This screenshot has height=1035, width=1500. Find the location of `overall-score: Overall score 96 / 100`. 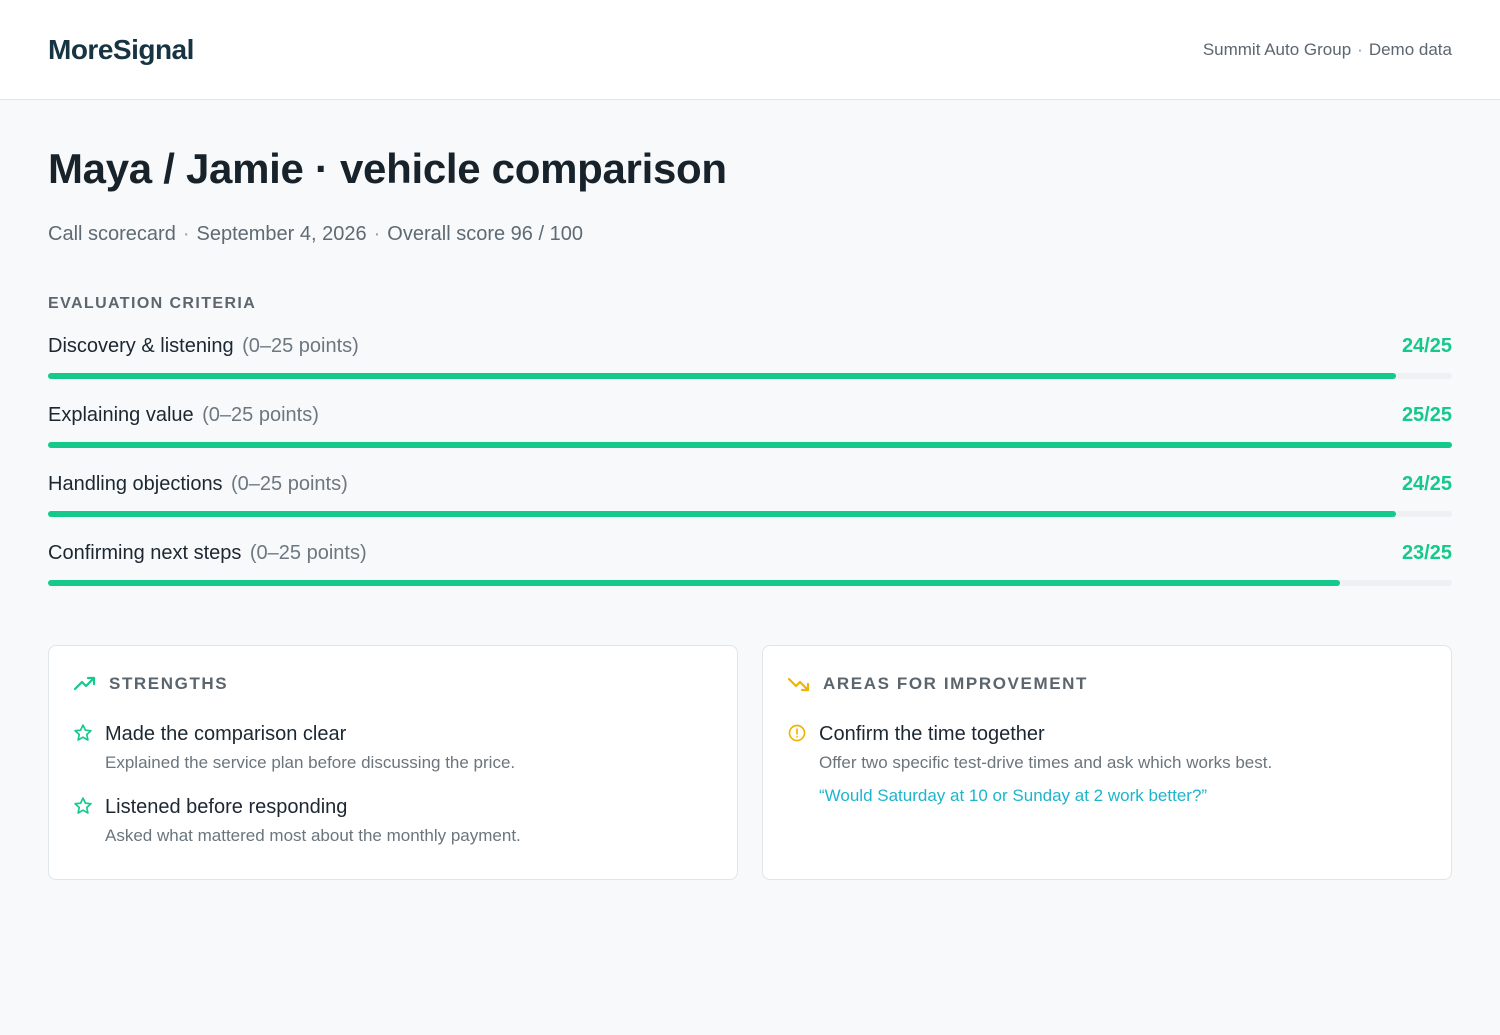

overall-score: Overall score 96 / 100 is located at coordinates (485, 234).